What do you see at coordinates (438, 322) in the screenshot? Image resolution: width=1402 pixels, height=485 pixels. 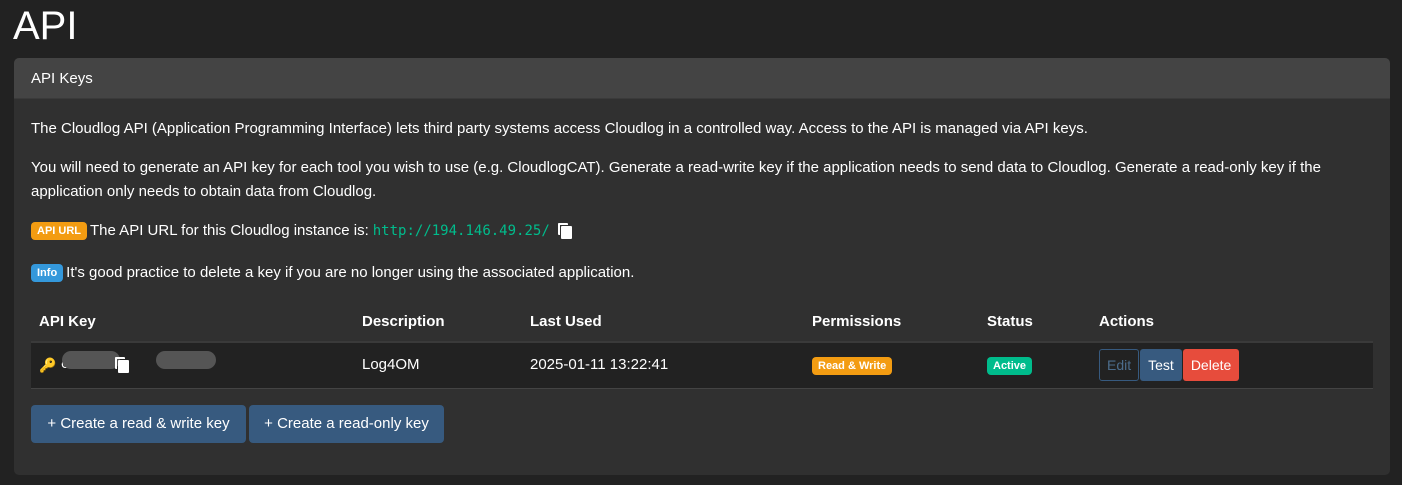 I see `header-description: Description` at bounding box center [438, 322].